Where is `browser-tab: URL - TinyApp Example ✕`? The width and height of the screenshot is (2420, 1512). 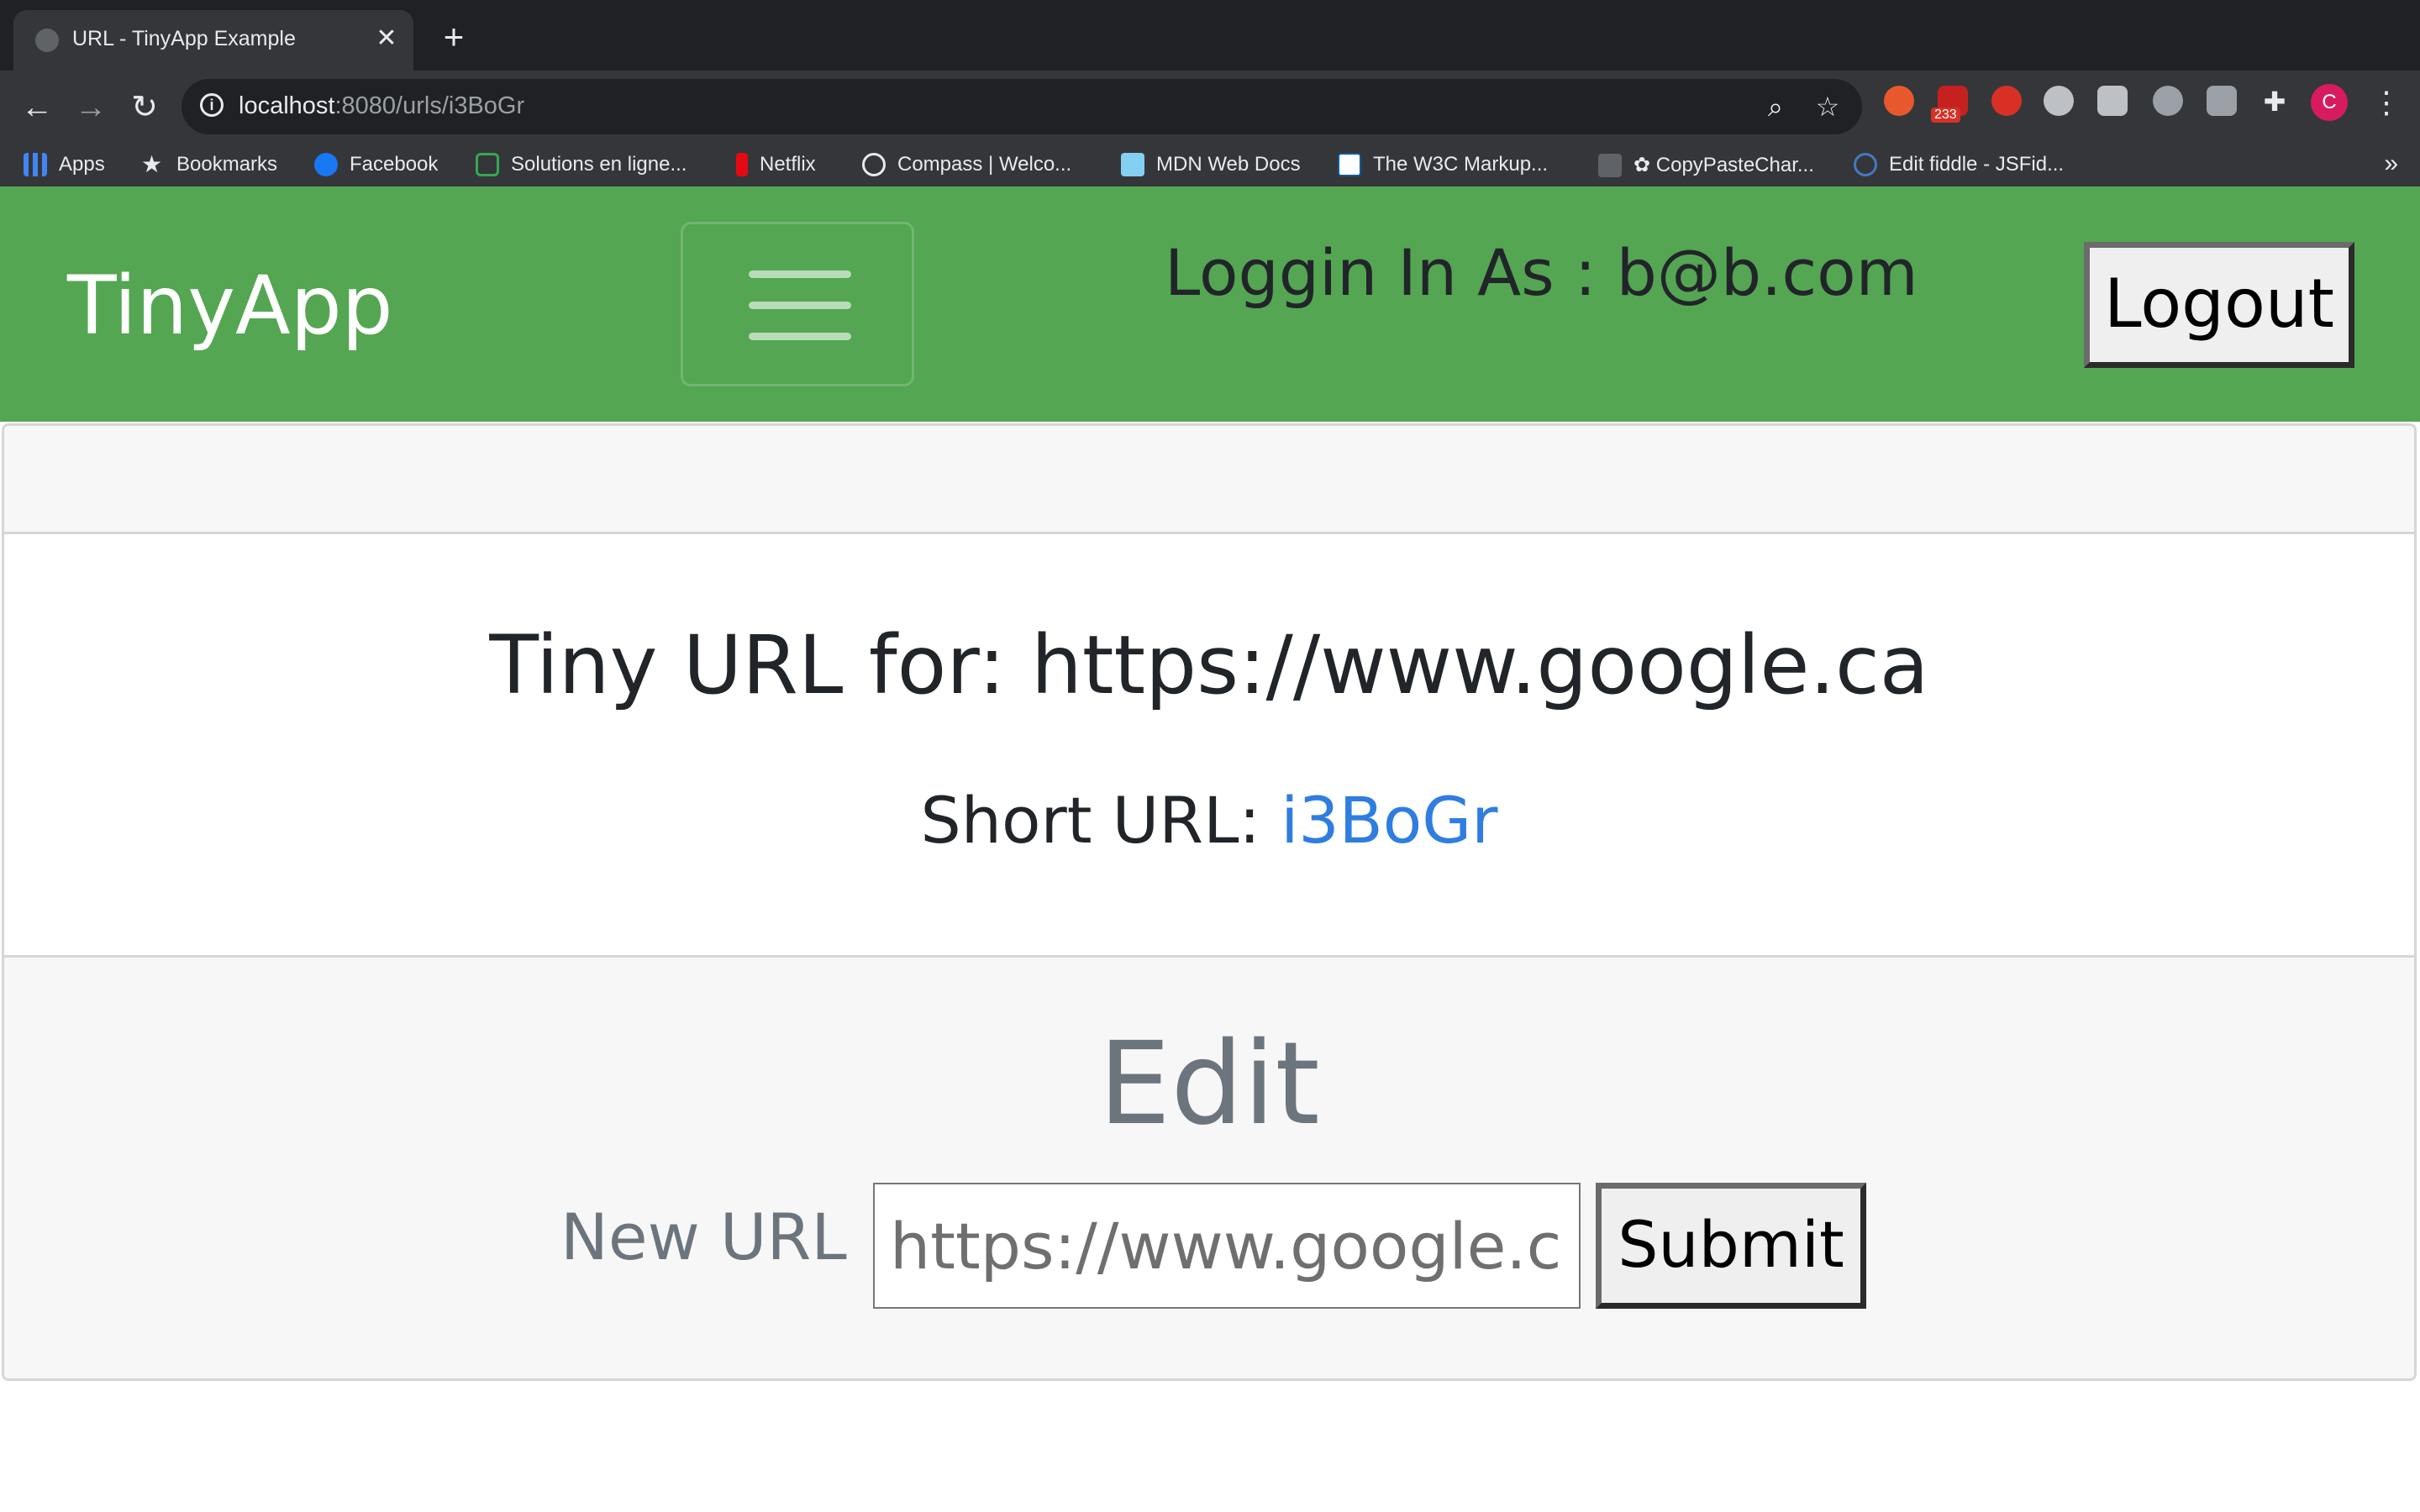
browser-tab: URL - TinyApp Example ✕ is located at coordinates (213, 40).